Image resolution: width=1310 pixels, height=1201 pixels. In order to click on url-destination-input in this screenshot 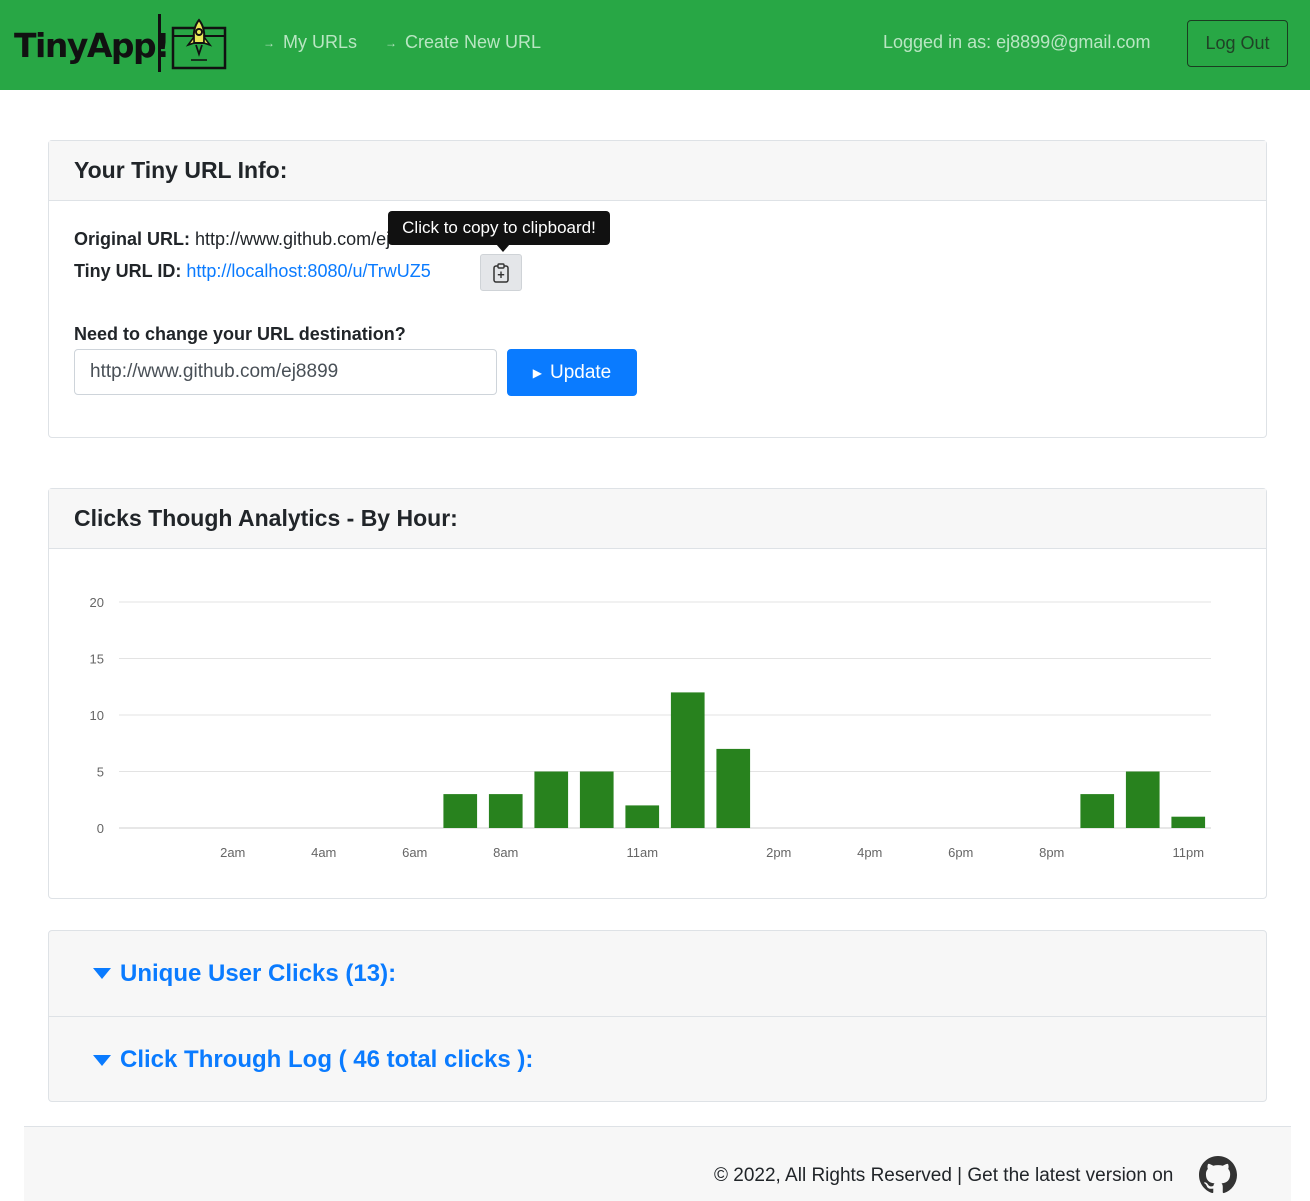, I will do `click(285, 372)`.